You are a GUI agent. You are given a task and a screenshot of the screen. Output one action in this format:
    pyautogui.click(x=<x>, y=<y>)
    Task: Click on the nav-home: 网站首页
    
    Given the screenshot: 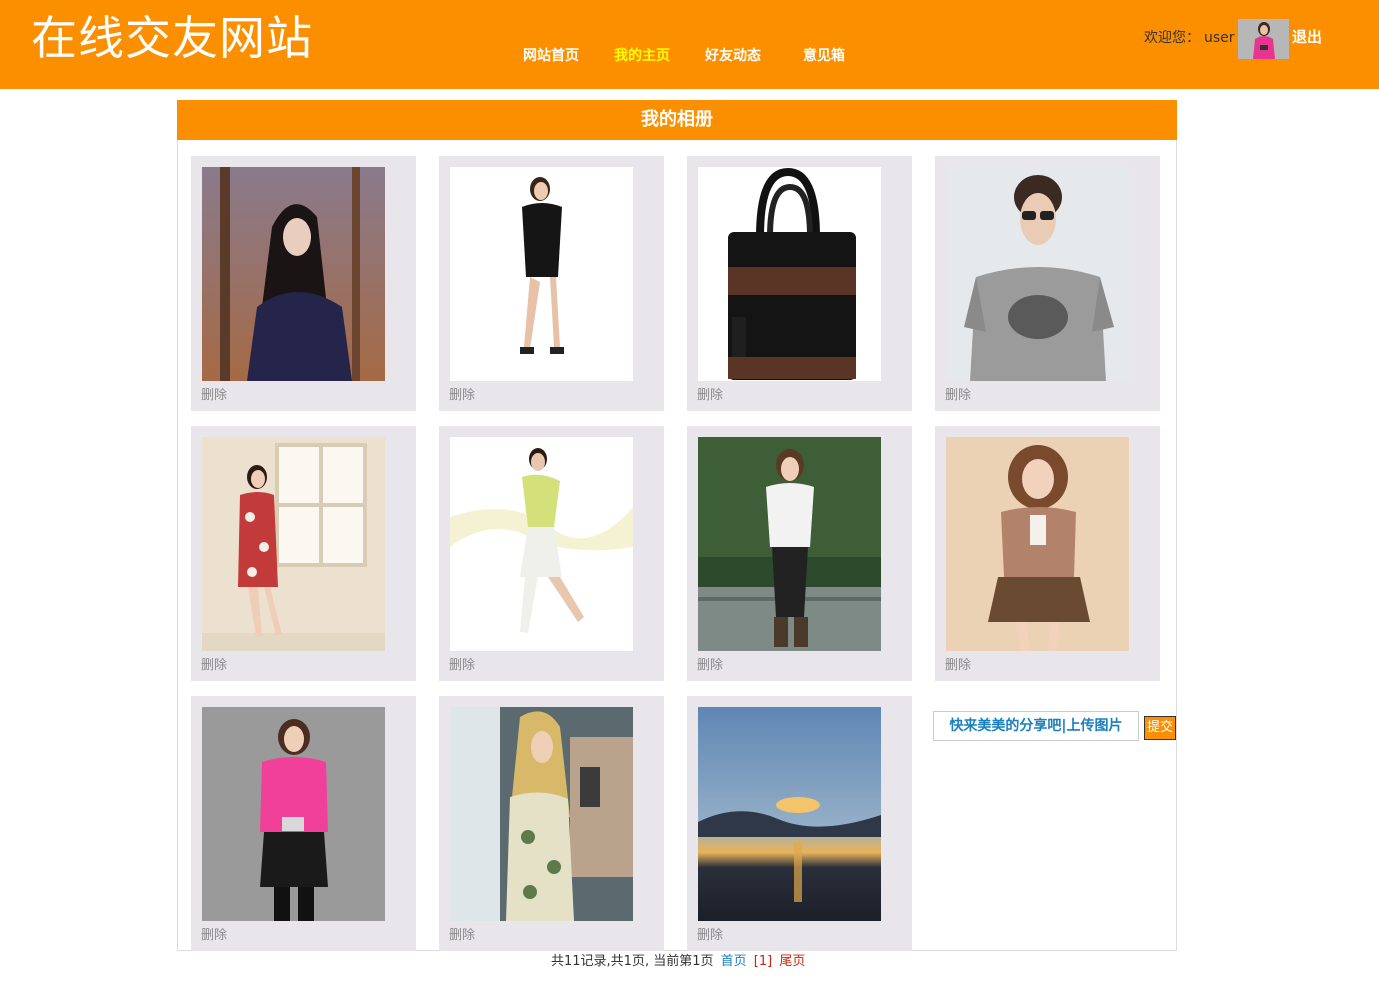 What is the action you would take?
    pyautogui.click(x=551, y=56)
    